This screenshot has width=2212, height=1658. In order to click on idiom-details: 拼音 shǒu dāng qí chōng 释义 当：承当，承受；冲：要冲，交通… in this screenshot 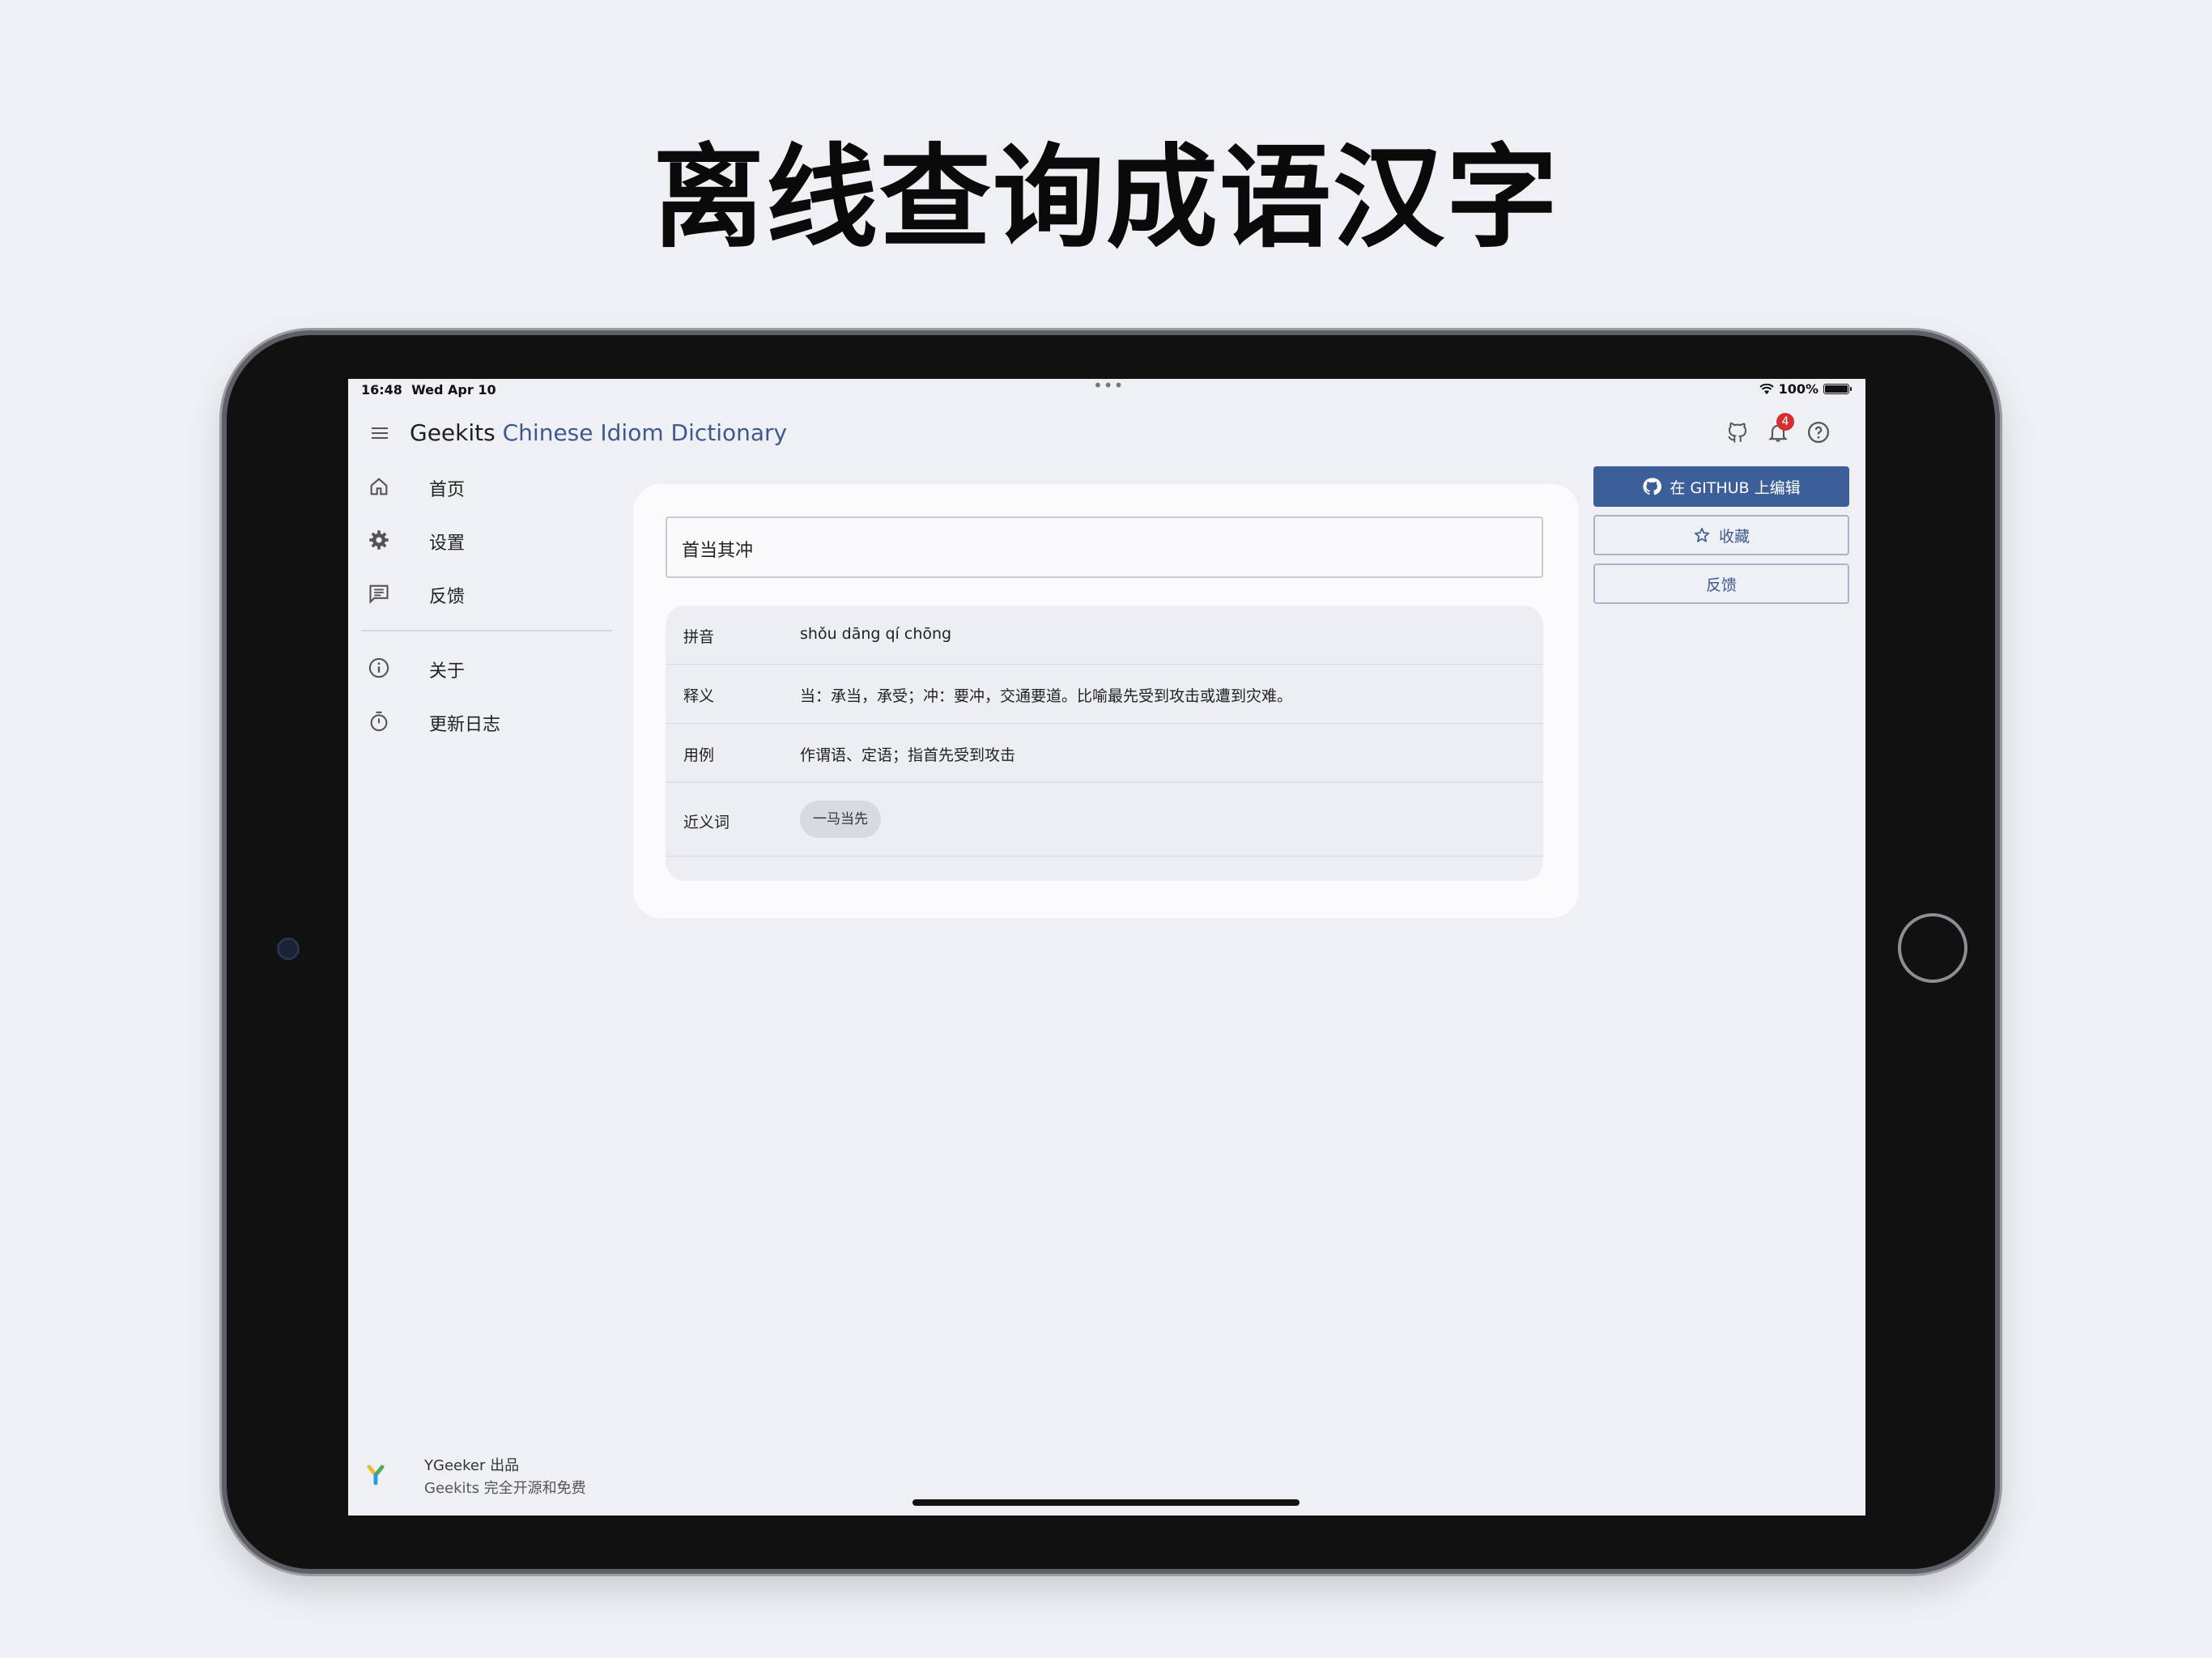, I will do `click(1104, 743)`.